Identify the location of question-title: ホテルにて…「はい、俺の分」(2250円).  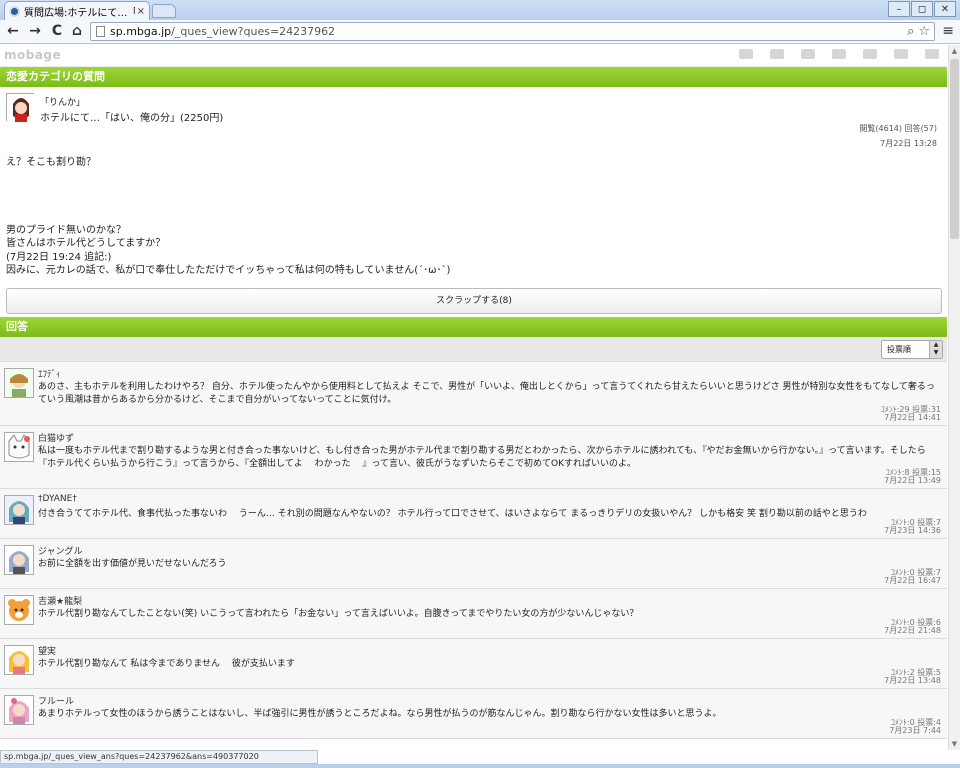
(132, 118).